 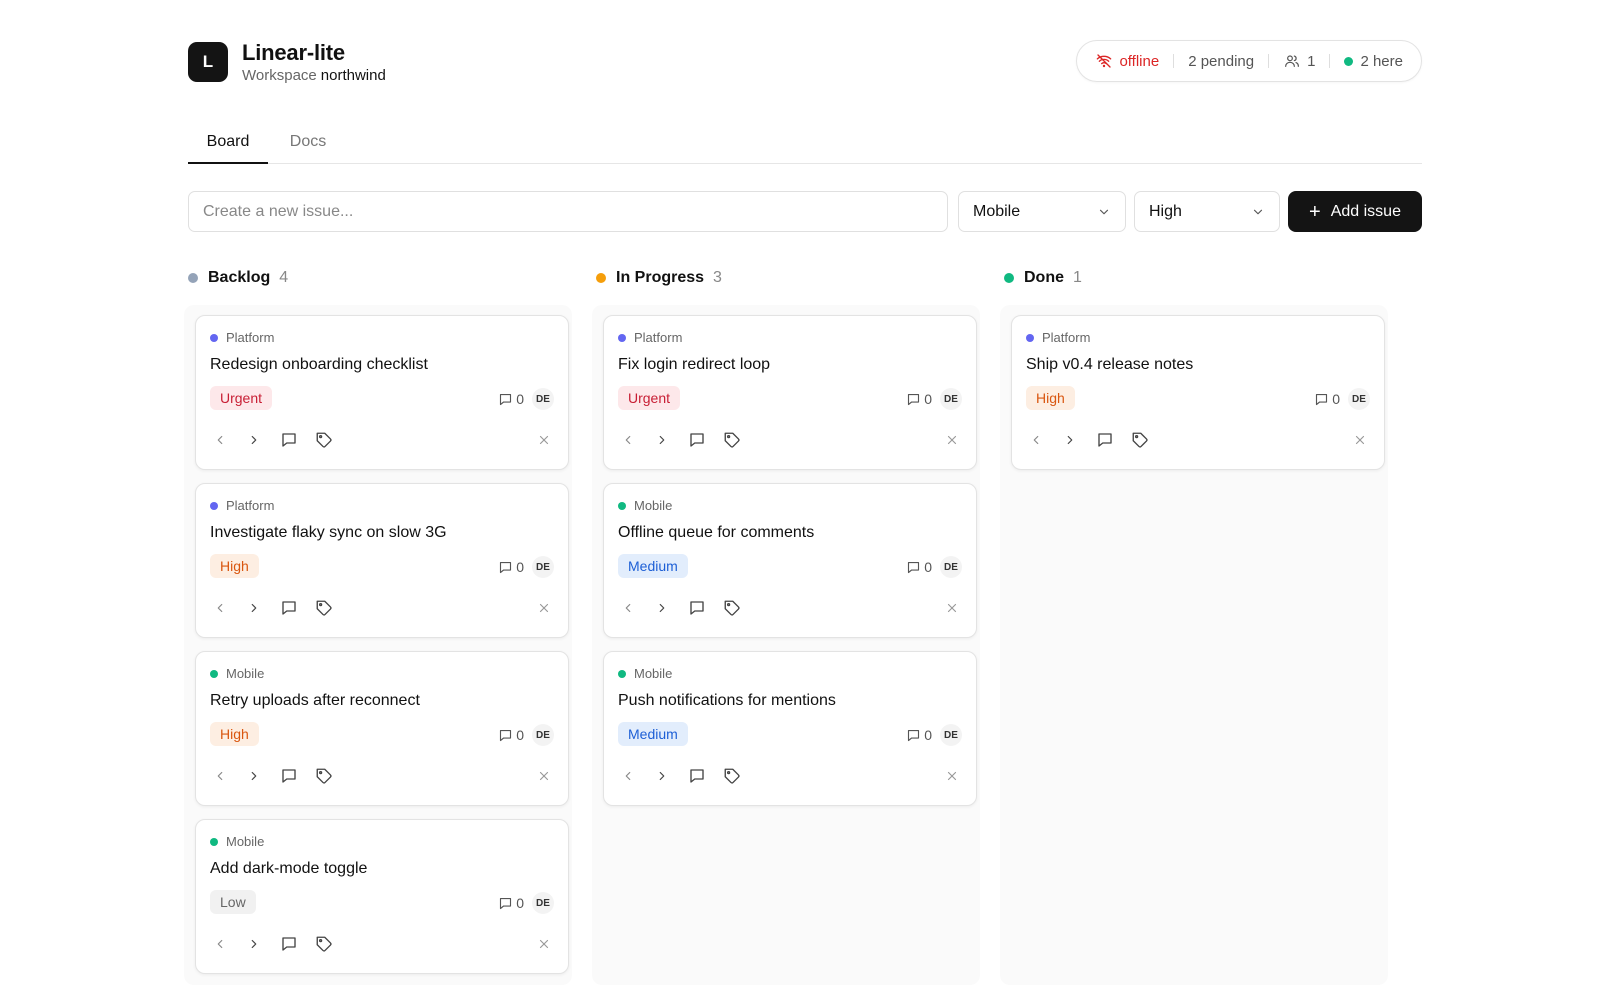 What do you see at coordinates (1044, 277) in the screenshot?
I see `column-title: Done` at bounding box center [1044, 277].